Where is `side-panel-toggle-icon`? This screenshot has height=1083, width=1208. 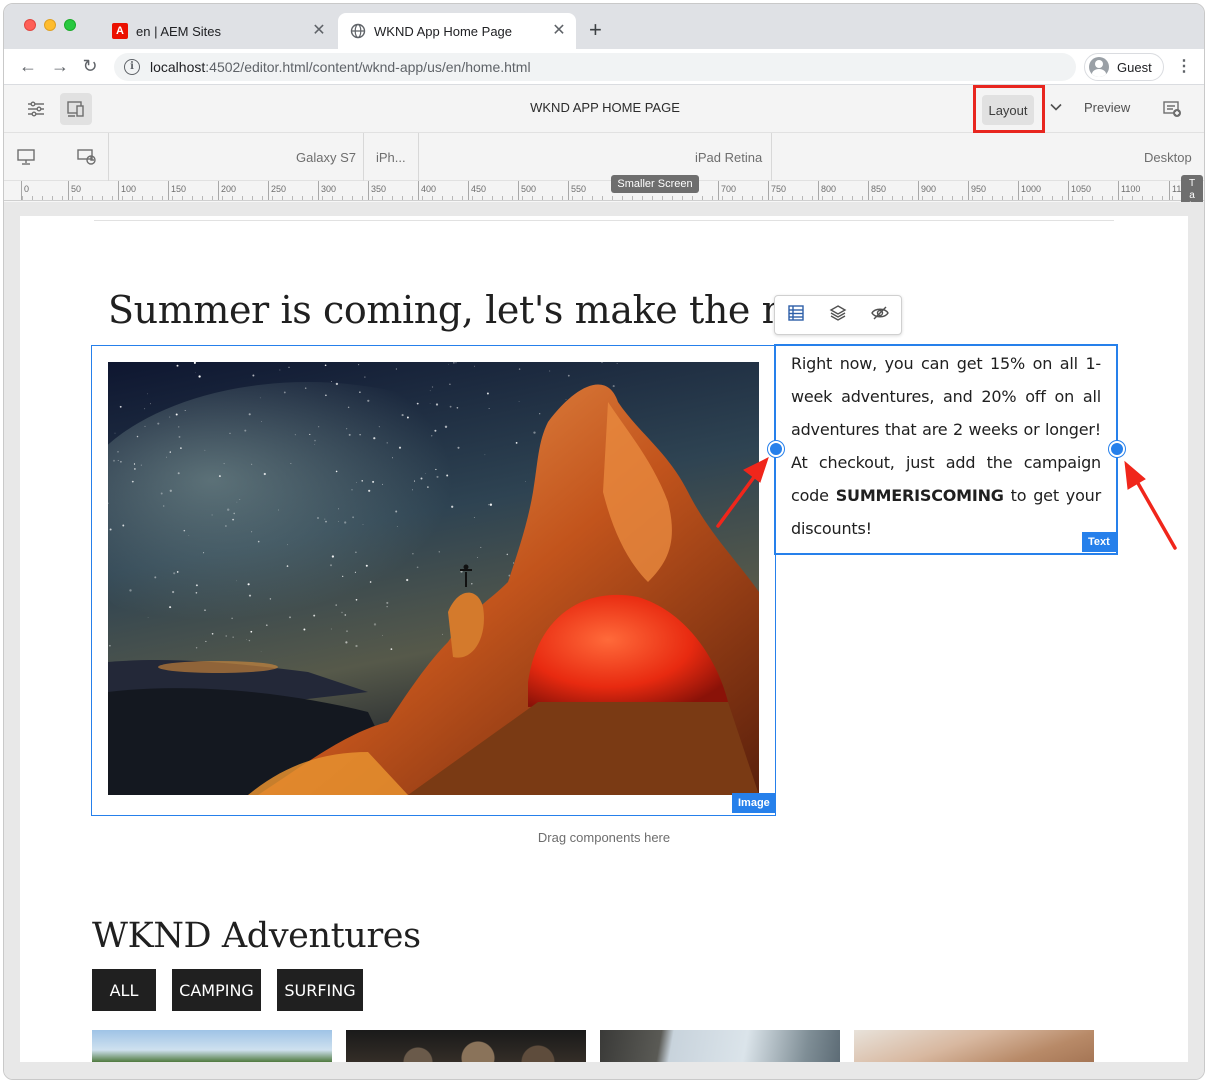 side-panel-toggle-icon is located at coordinates (36, 109).